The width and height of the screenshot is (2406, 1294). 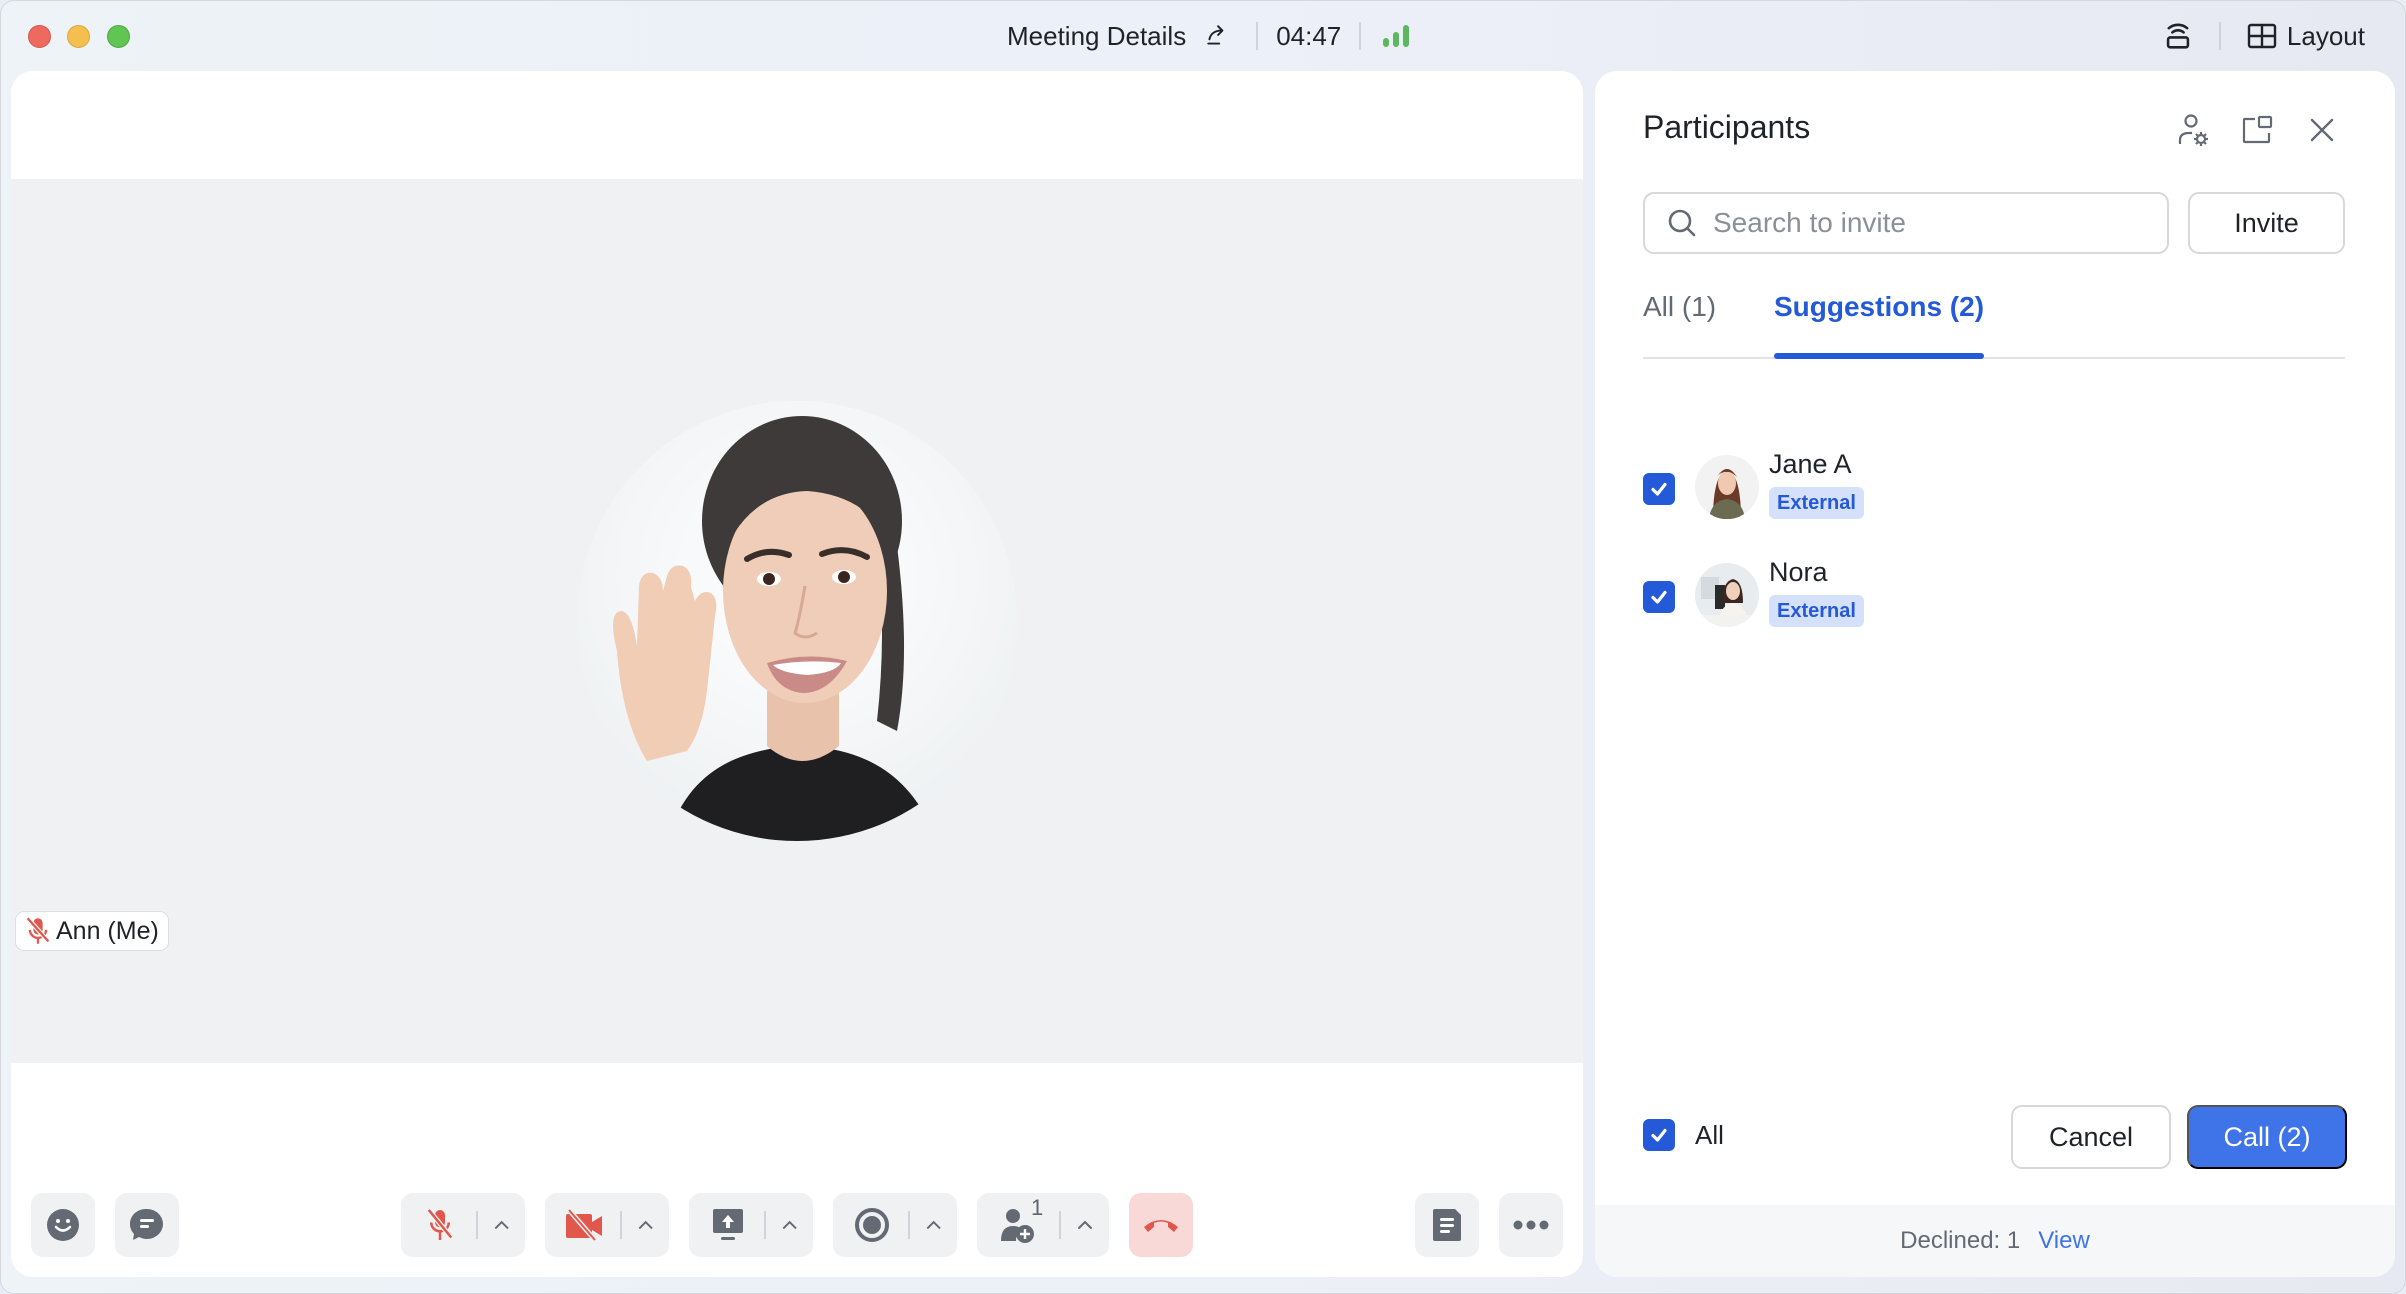 I want to click on record-icon, so click(x=872, y=1225).